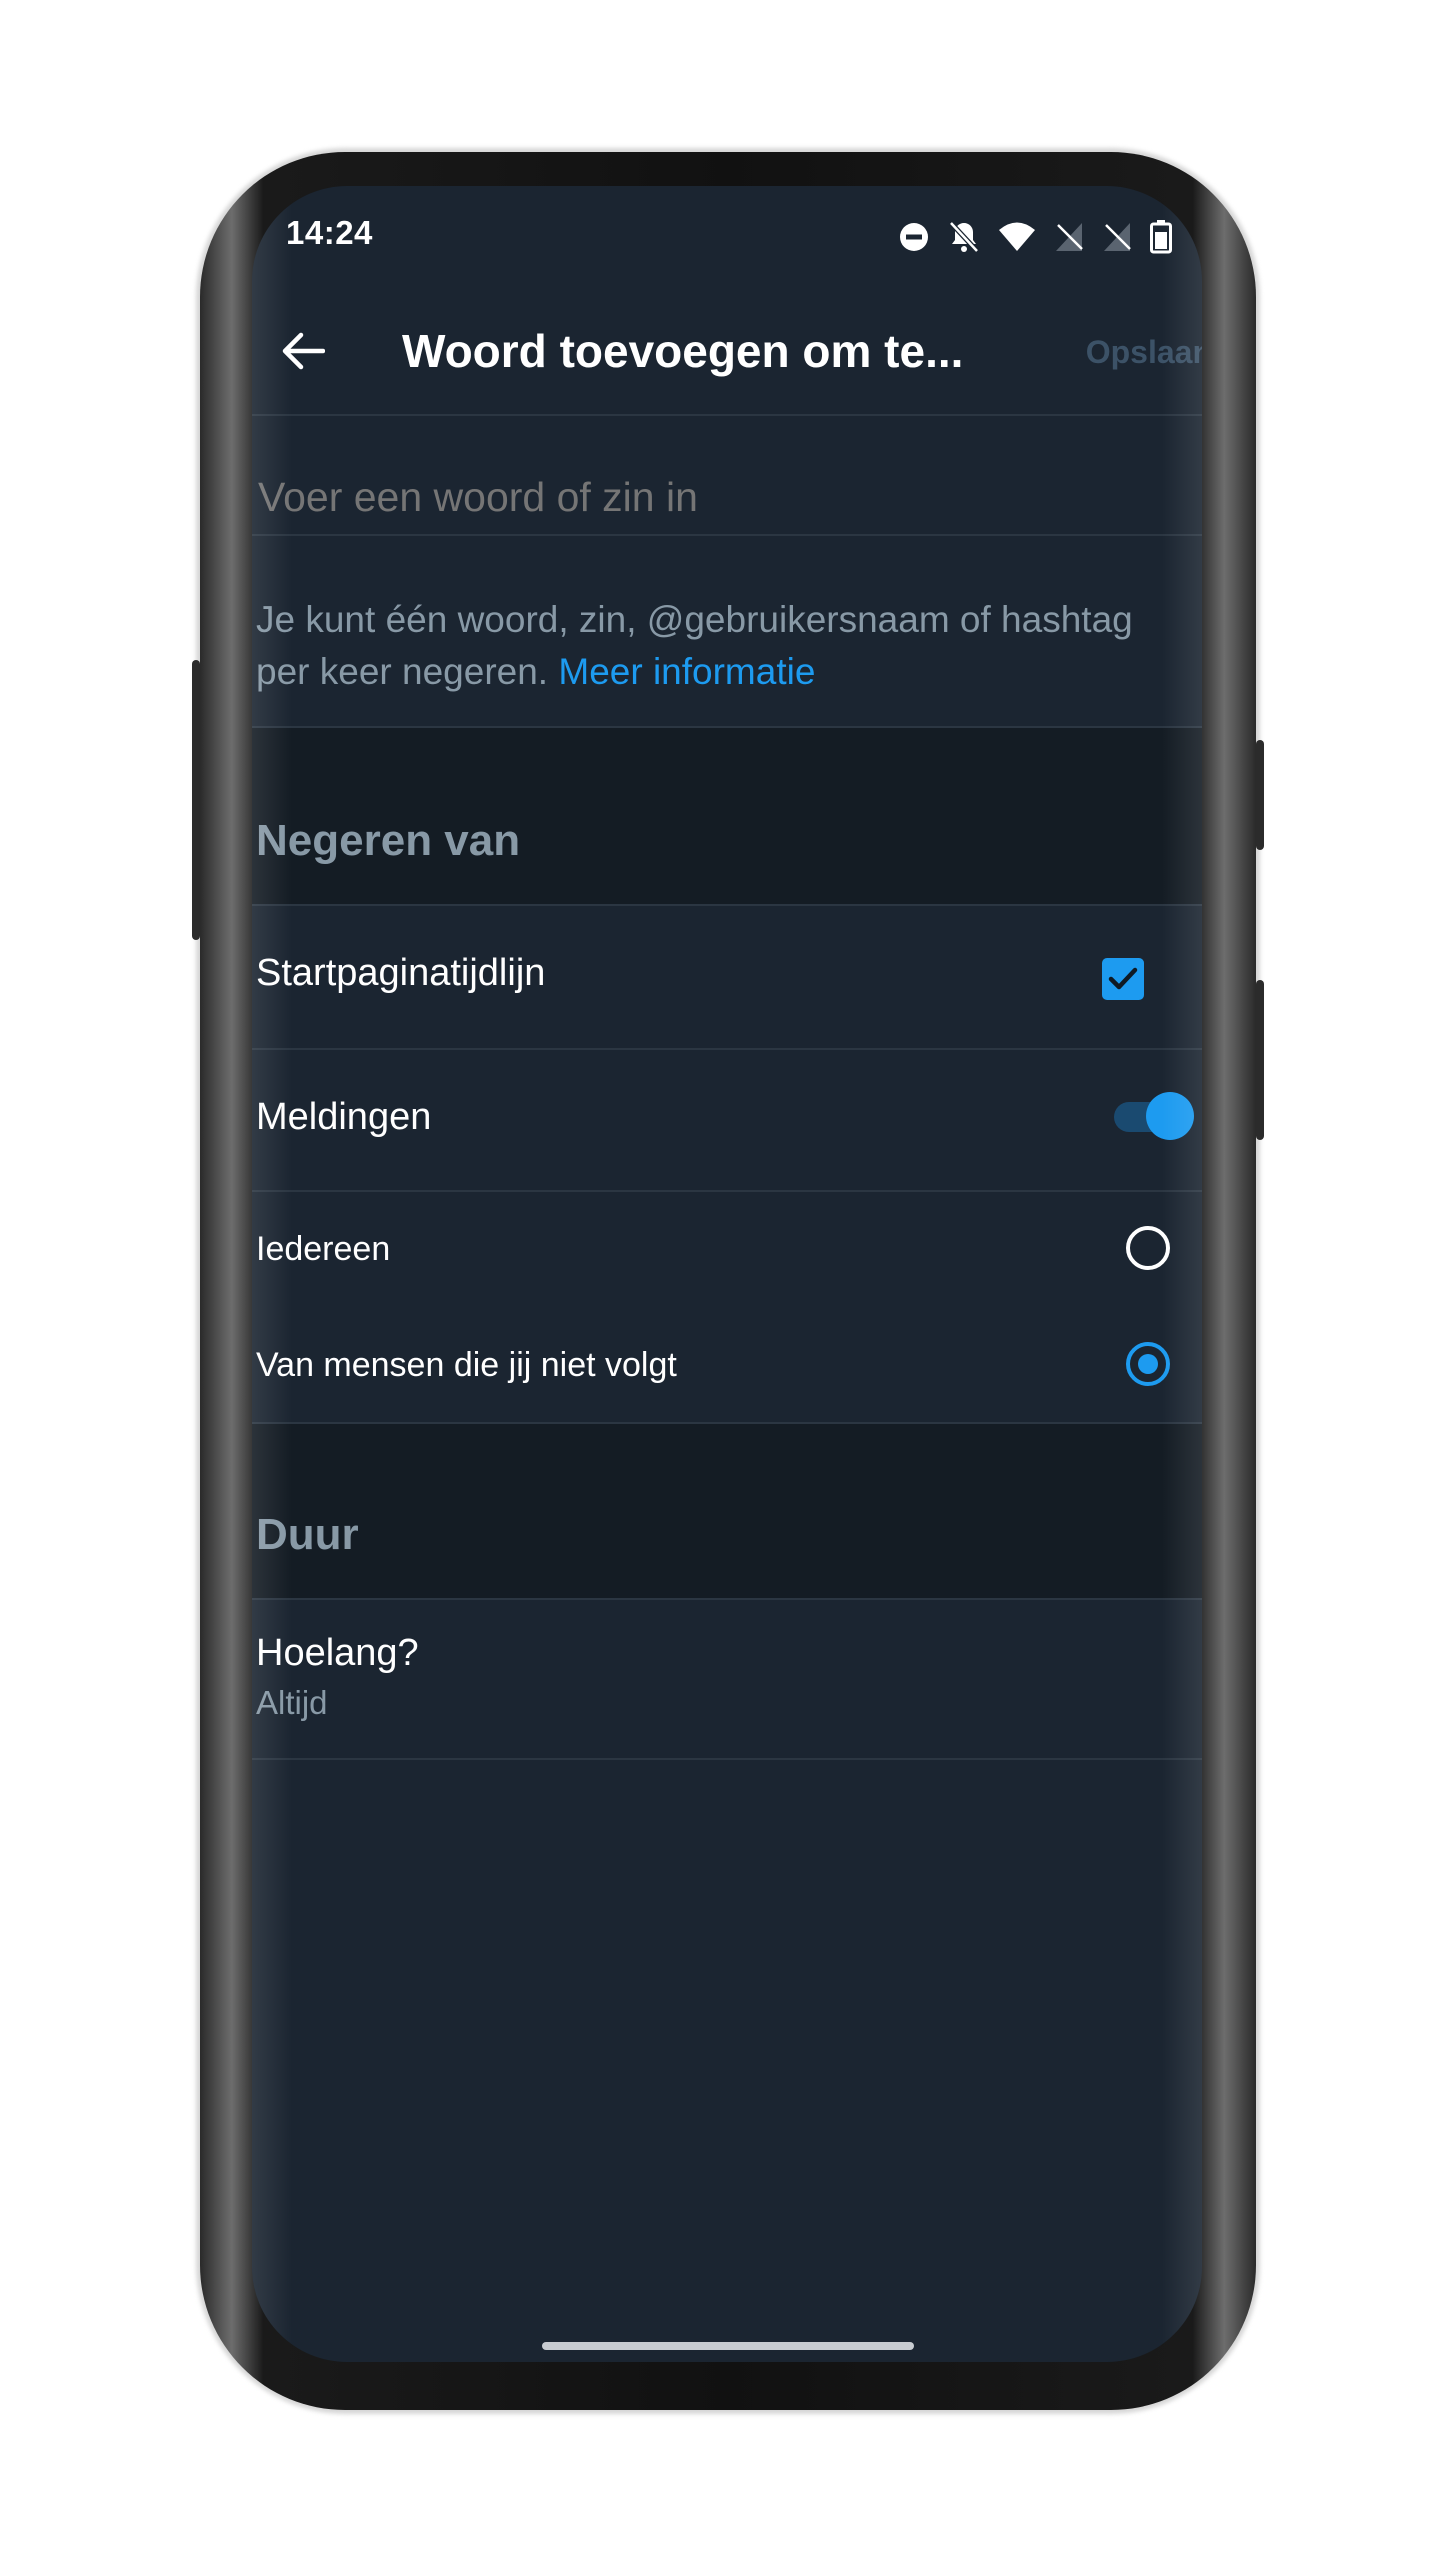 The height and width of the screenshot is (2560, 1449). I want to click on wifi-icon, so click(1017, 236).